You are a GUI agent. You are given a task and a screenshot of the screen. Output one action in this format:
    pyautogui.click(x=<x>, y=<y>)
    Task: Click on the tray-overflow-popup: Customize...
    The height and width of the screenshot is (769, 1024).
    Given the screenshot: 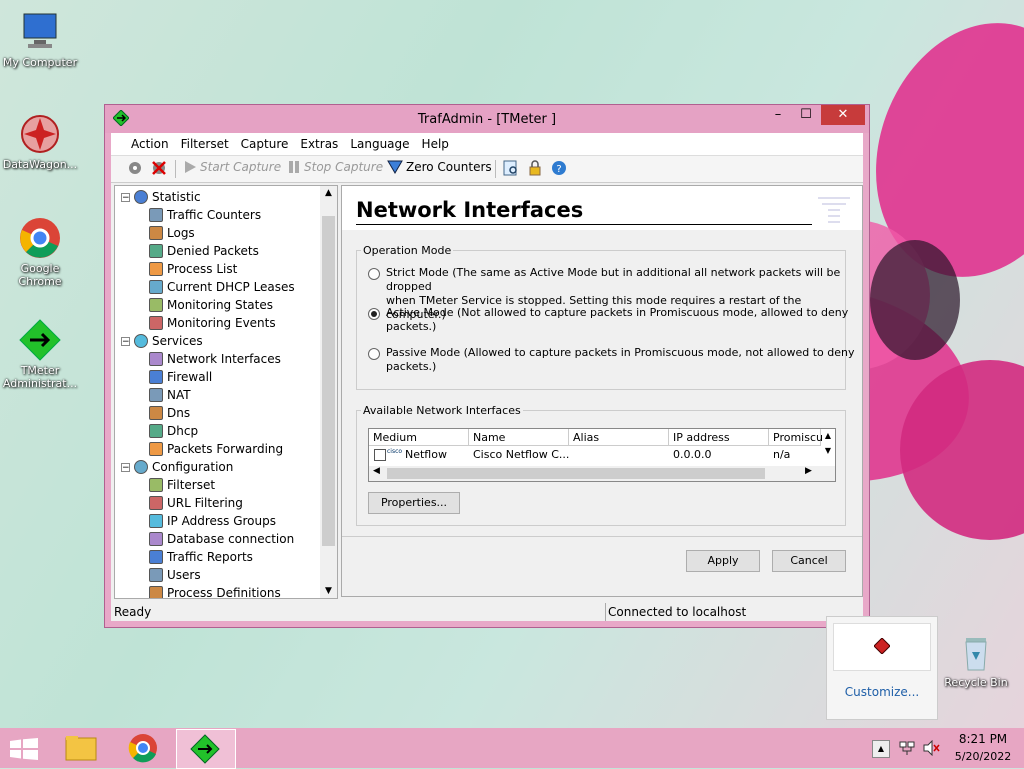 What is the action you would take?
    pyautogui.click(x=882, y=668)
    